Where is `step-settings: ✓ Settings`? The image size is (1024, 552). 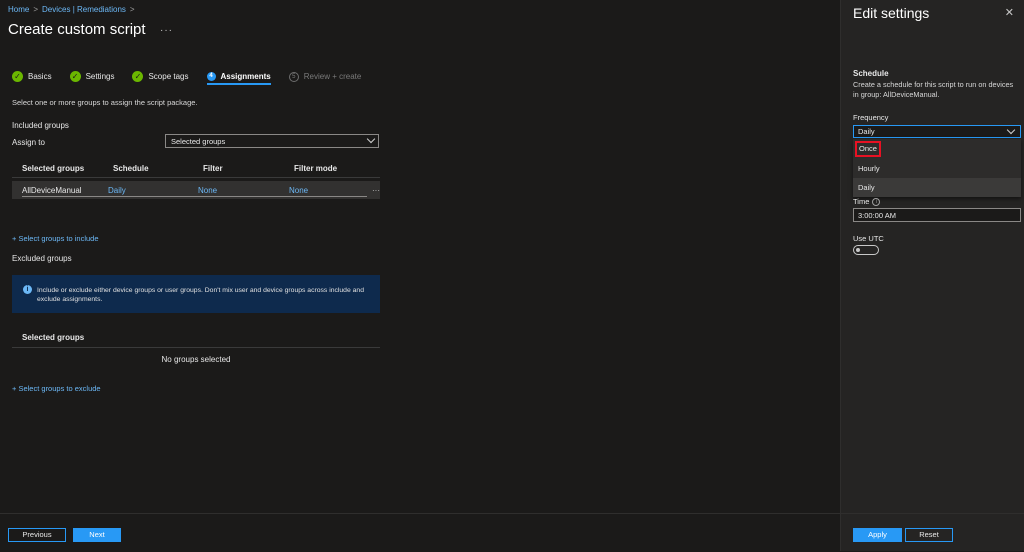 step-settings: ✓ Settings is located at coordinates (92, 76).